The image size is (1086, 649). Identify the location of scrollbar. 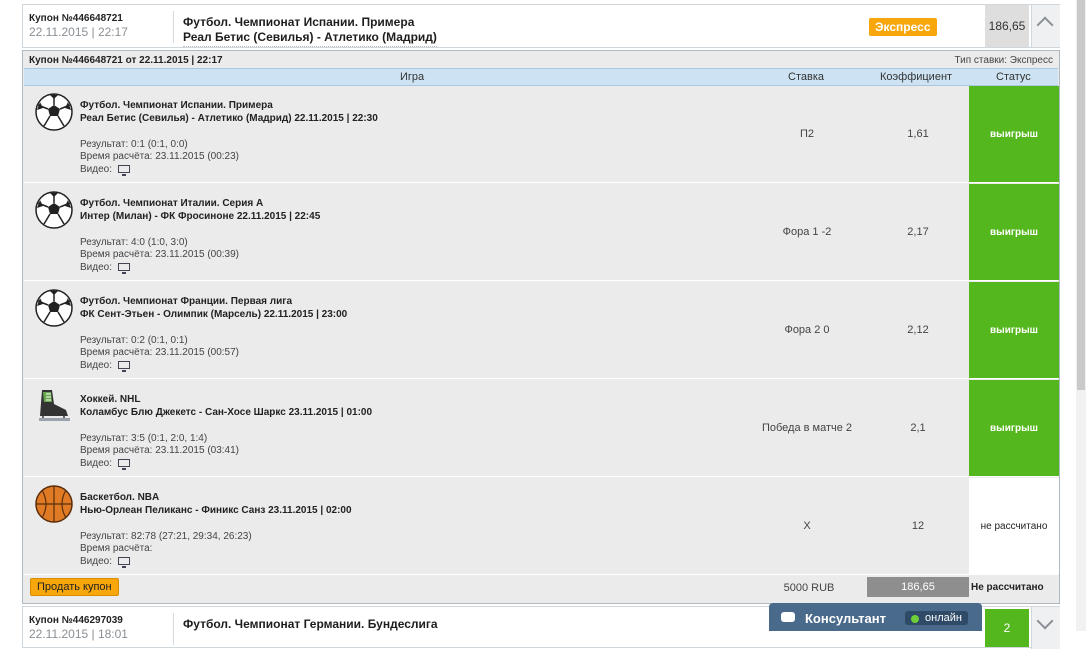
(1081, 315).